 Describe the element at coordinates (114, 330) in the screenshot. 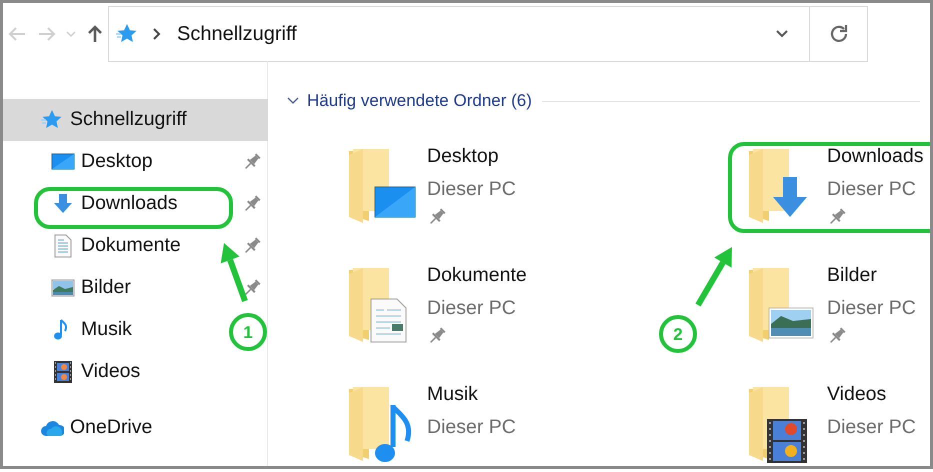

I see `sidebar-item: Musik` at that location.